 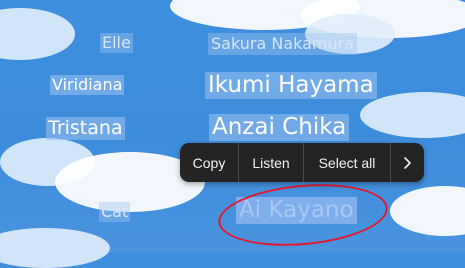 I want to click on row-name-cat: Cat, so click(x=115, y=212).